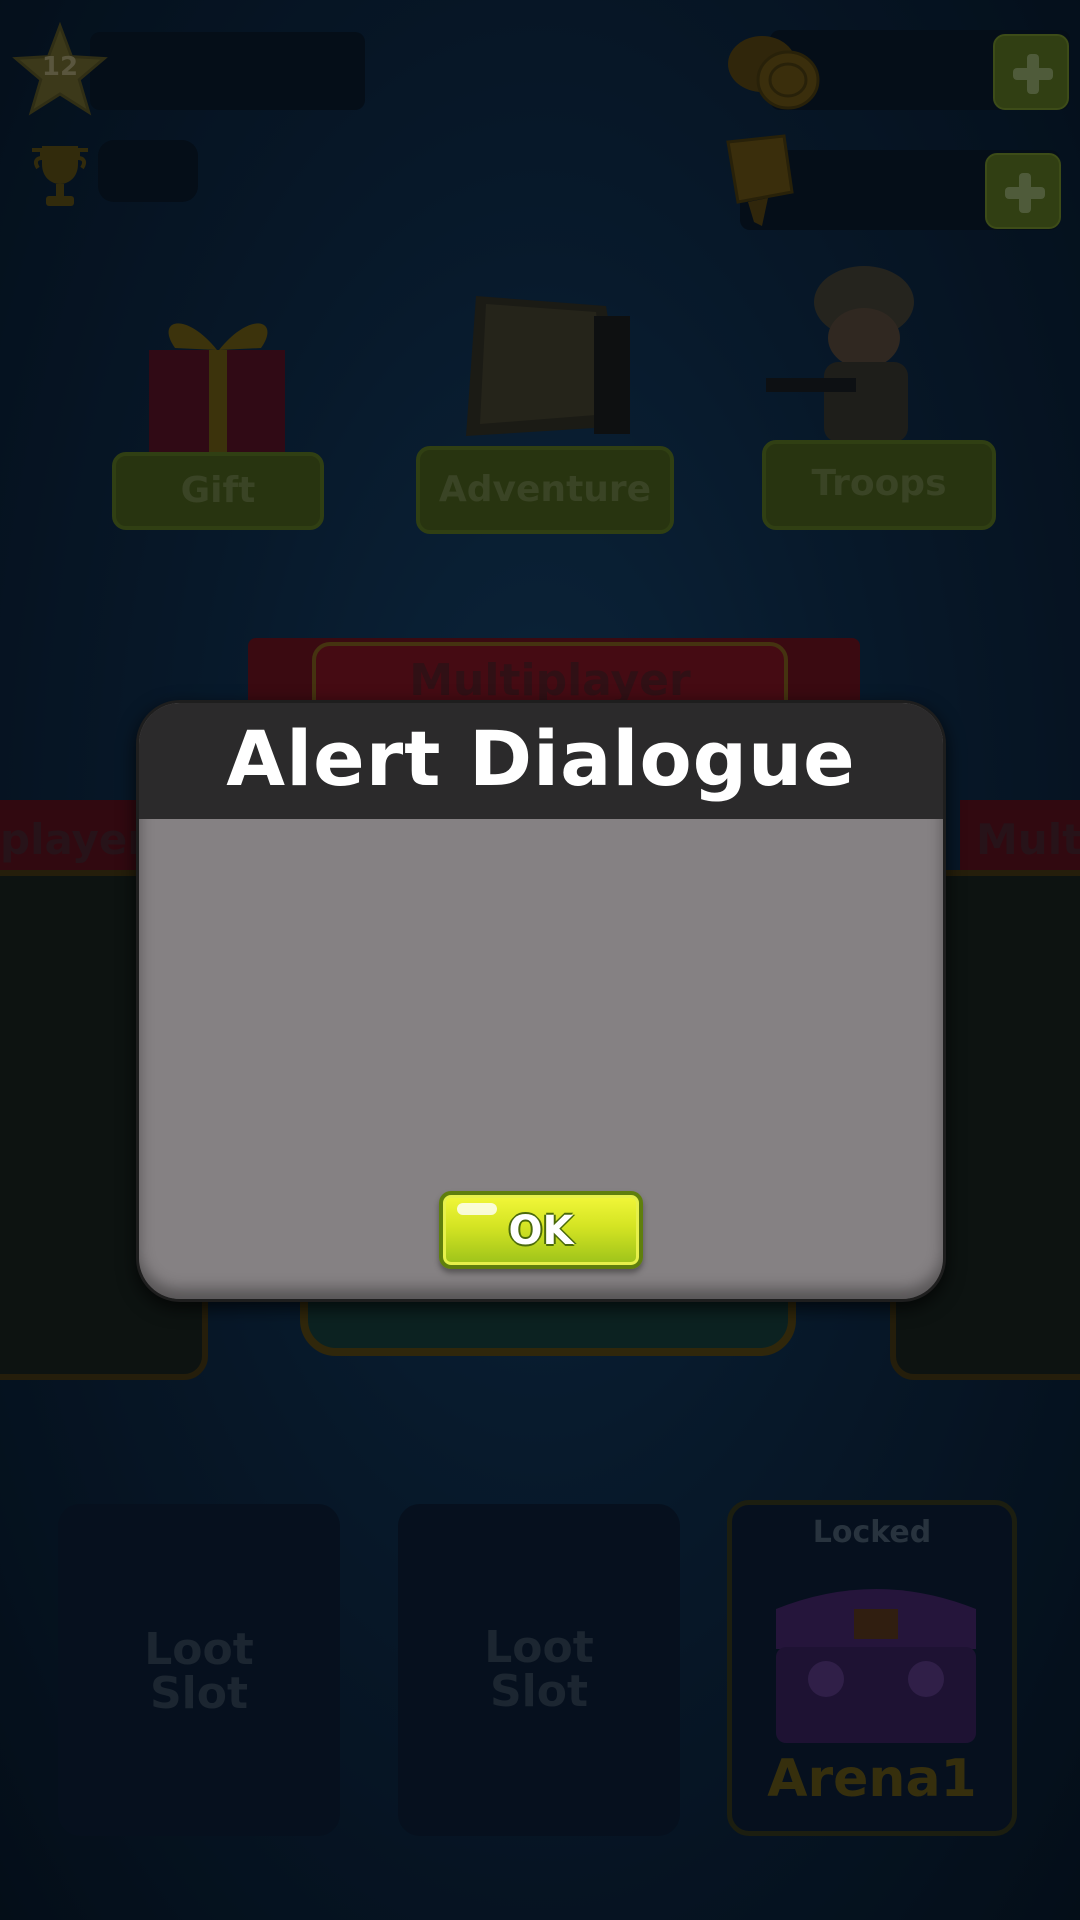 Image resolution: width=1080 pixels, height=1920 pixels. What do you see at coordinates (541, 758) in the screenshot?
I see `dialog-title: Alert Dialogue` at bounding box center [541, 758].